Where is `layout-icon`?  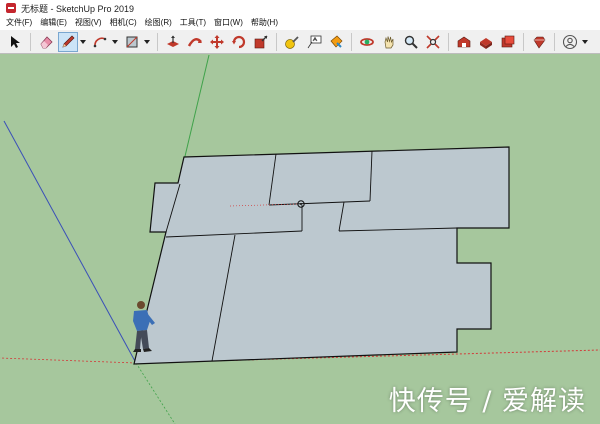
layout-icon is located at coordinates (508, 41).